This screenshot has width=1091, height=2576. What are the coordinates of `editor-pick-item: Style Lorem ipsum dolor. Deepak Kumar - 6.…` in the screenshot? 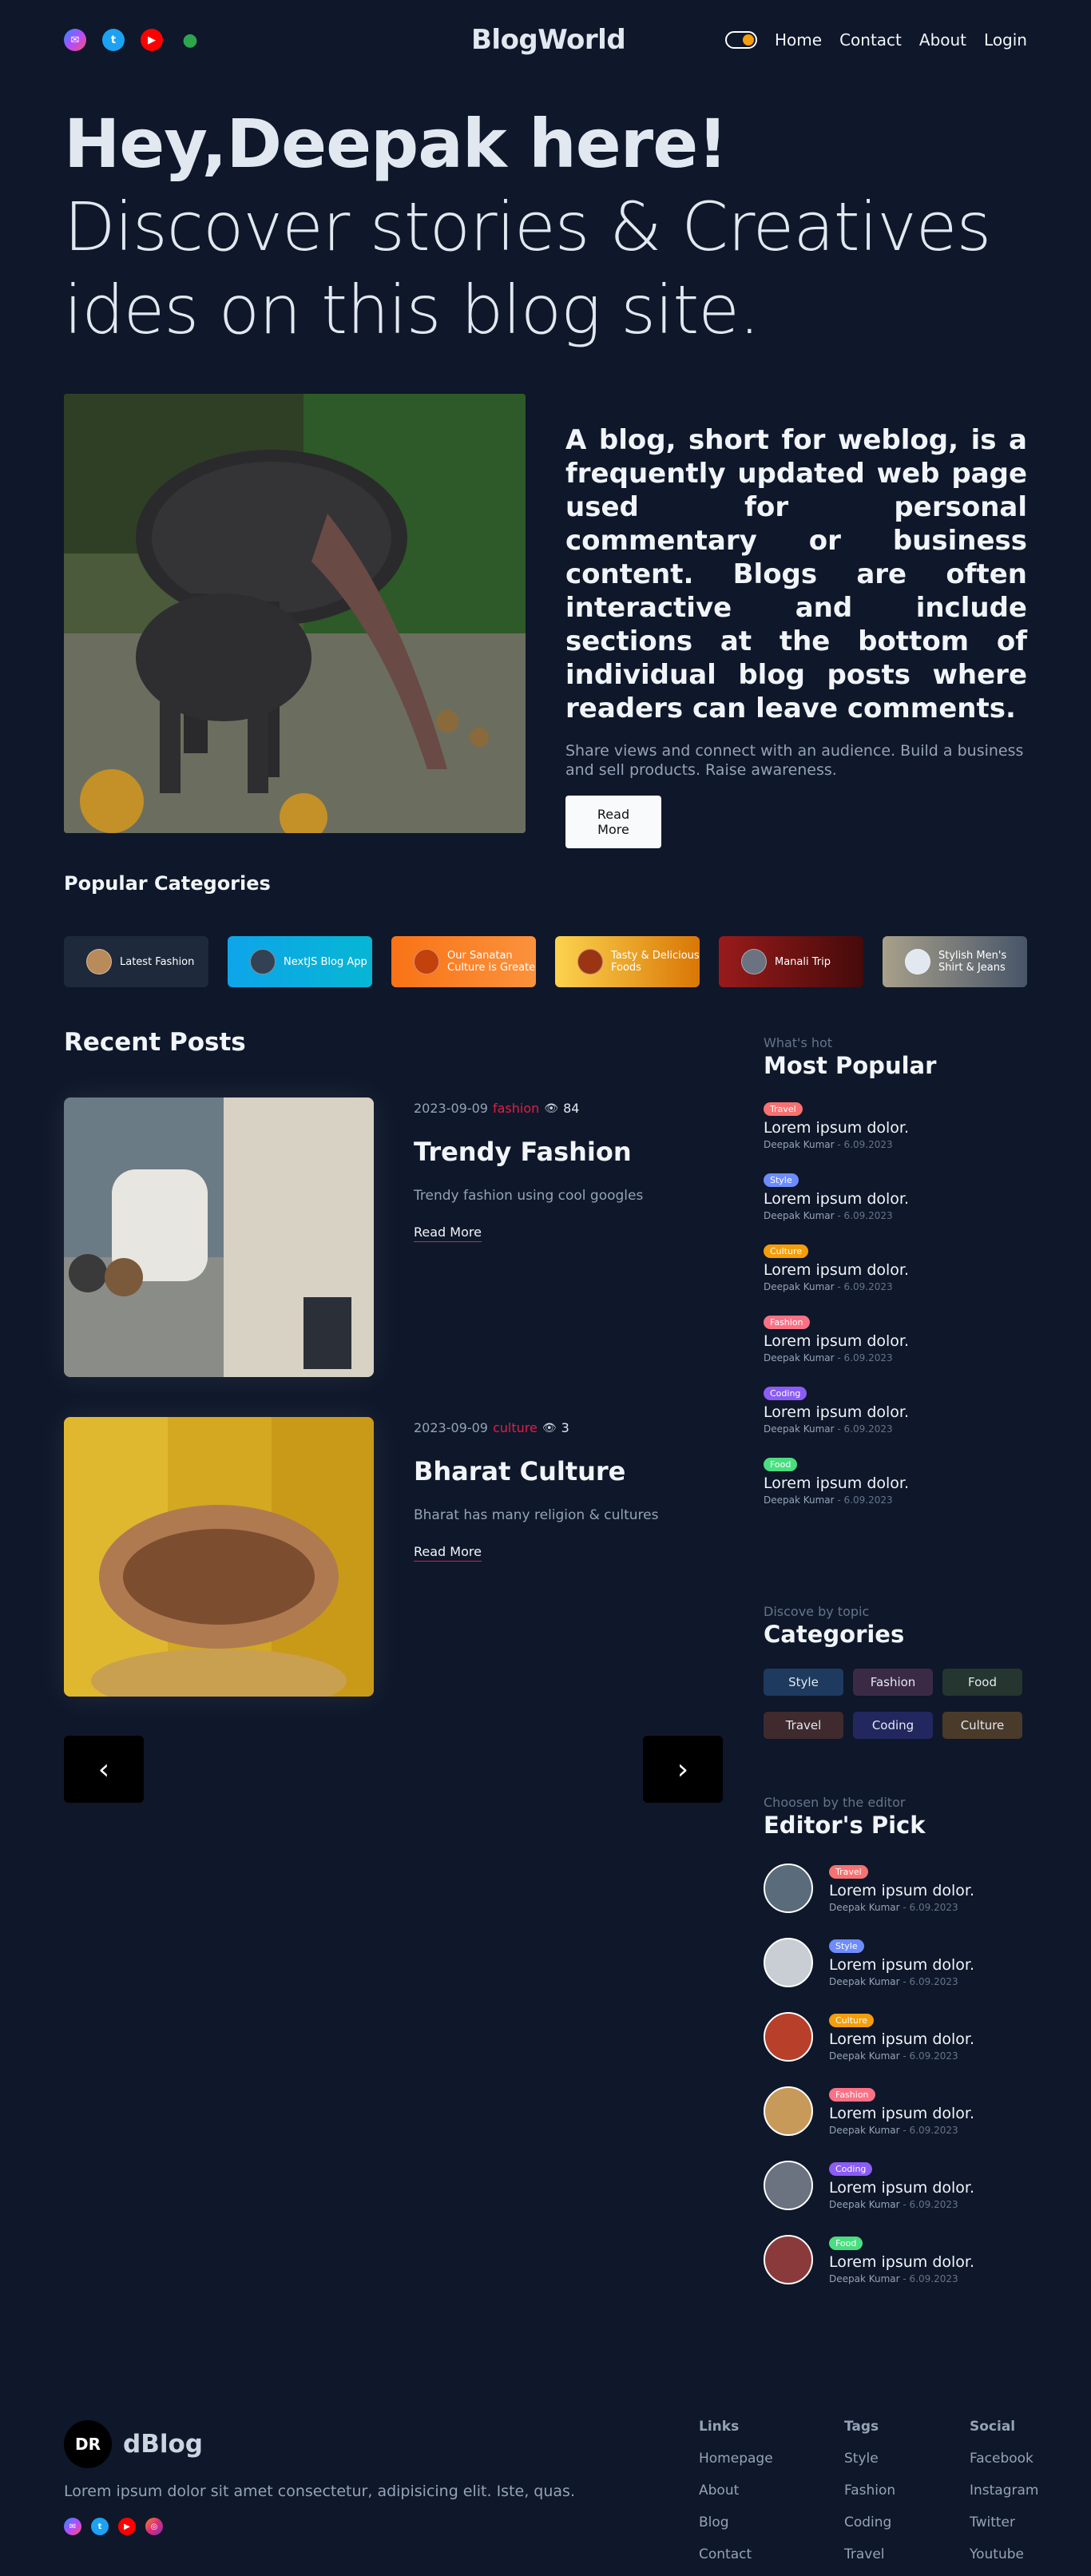 It's located at (895, 1962).